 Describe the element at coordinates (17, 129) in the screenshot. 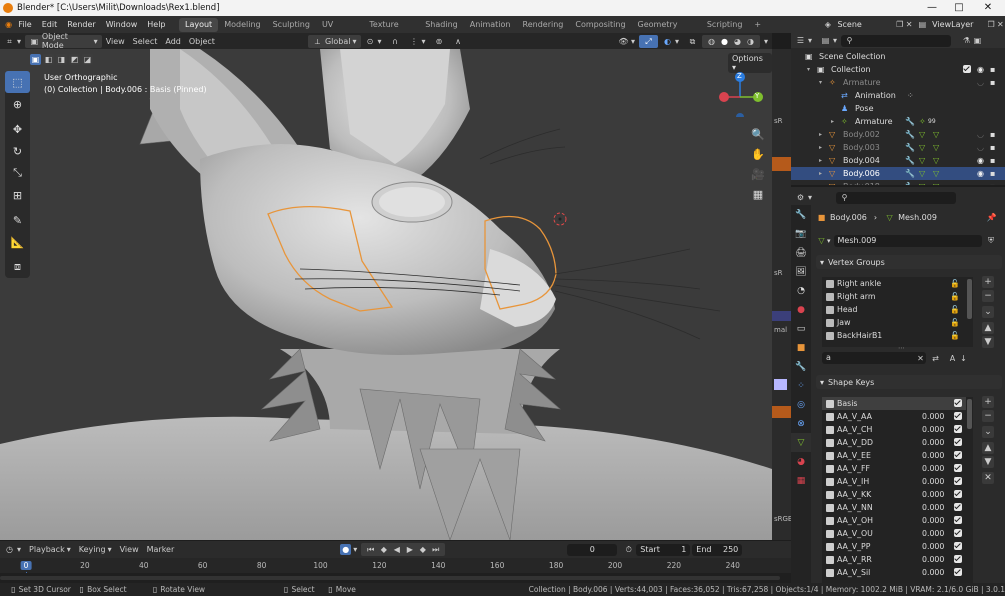

I see `move-tool: ✥` at that location.